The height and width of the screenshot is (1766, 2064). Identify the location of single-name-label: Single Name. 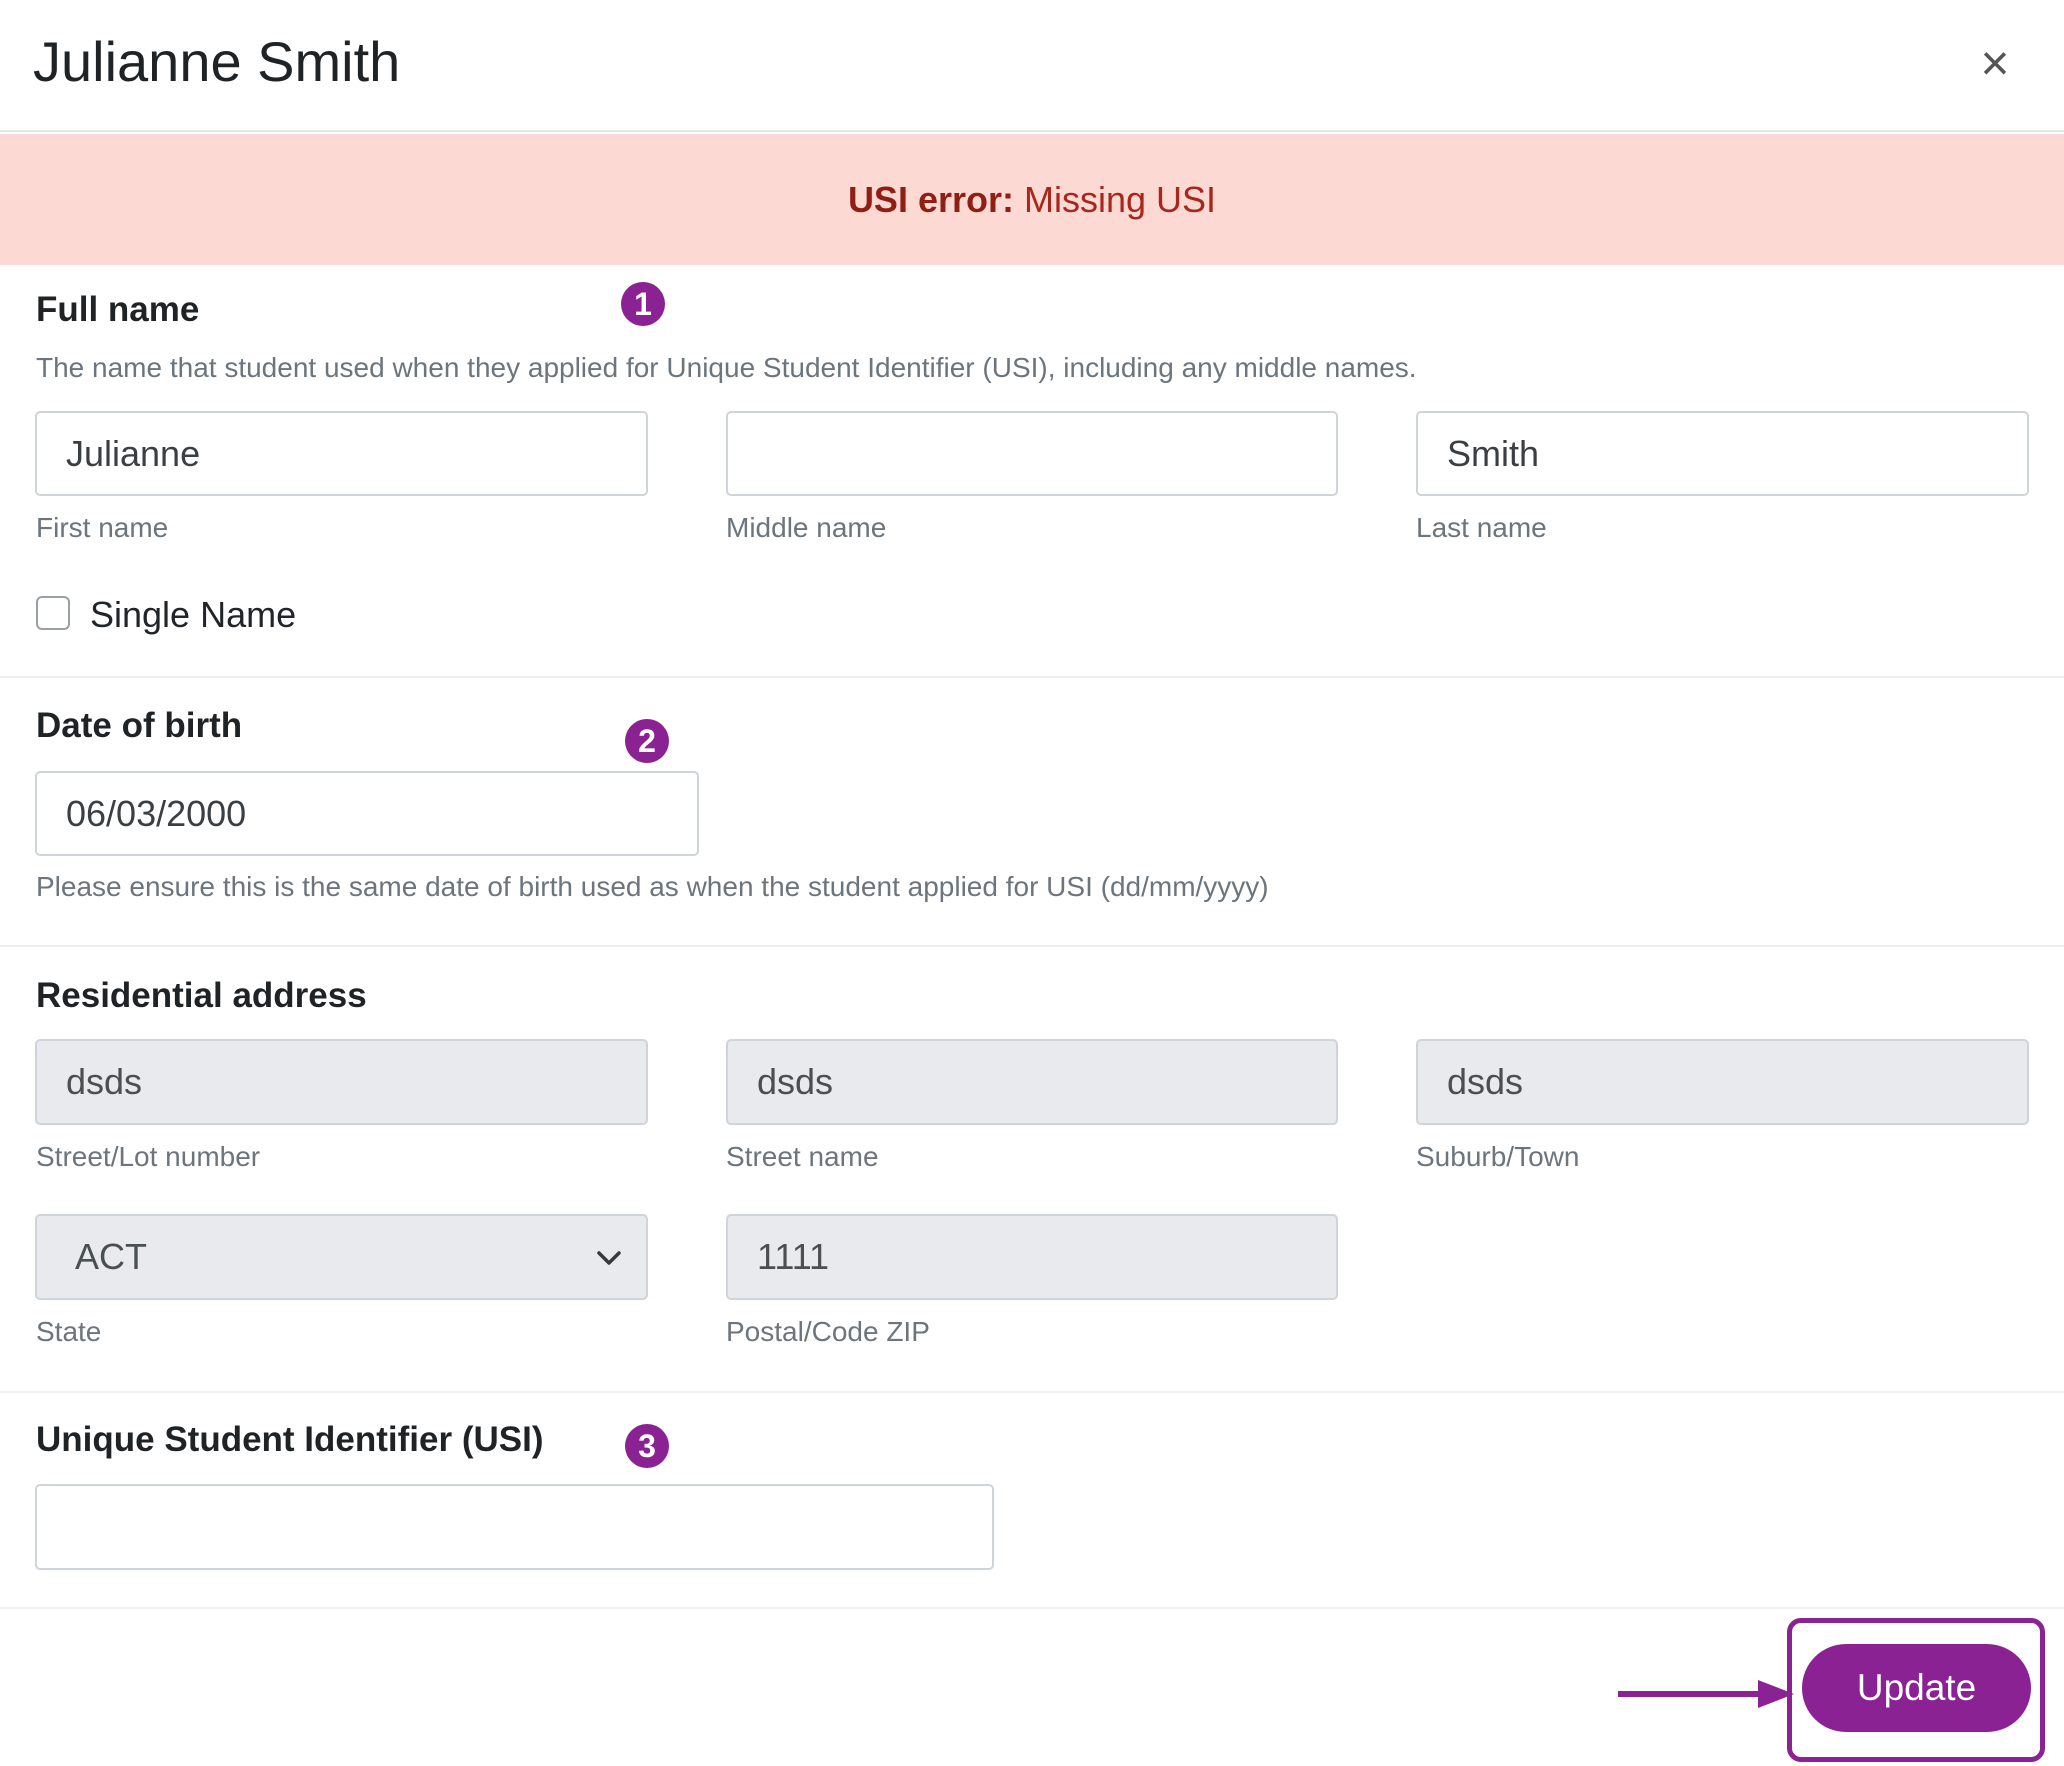
(193, 614).